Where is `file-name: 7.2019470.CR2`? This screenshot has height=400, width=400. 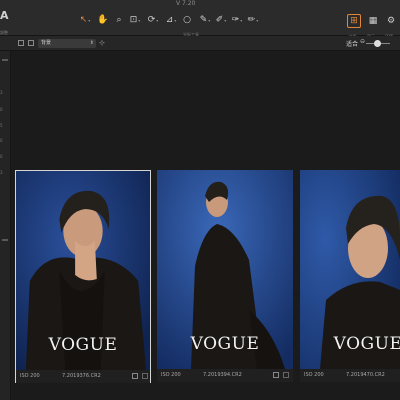
file-name: 7.2019470.CR2 is located at coordinates (365, 375).